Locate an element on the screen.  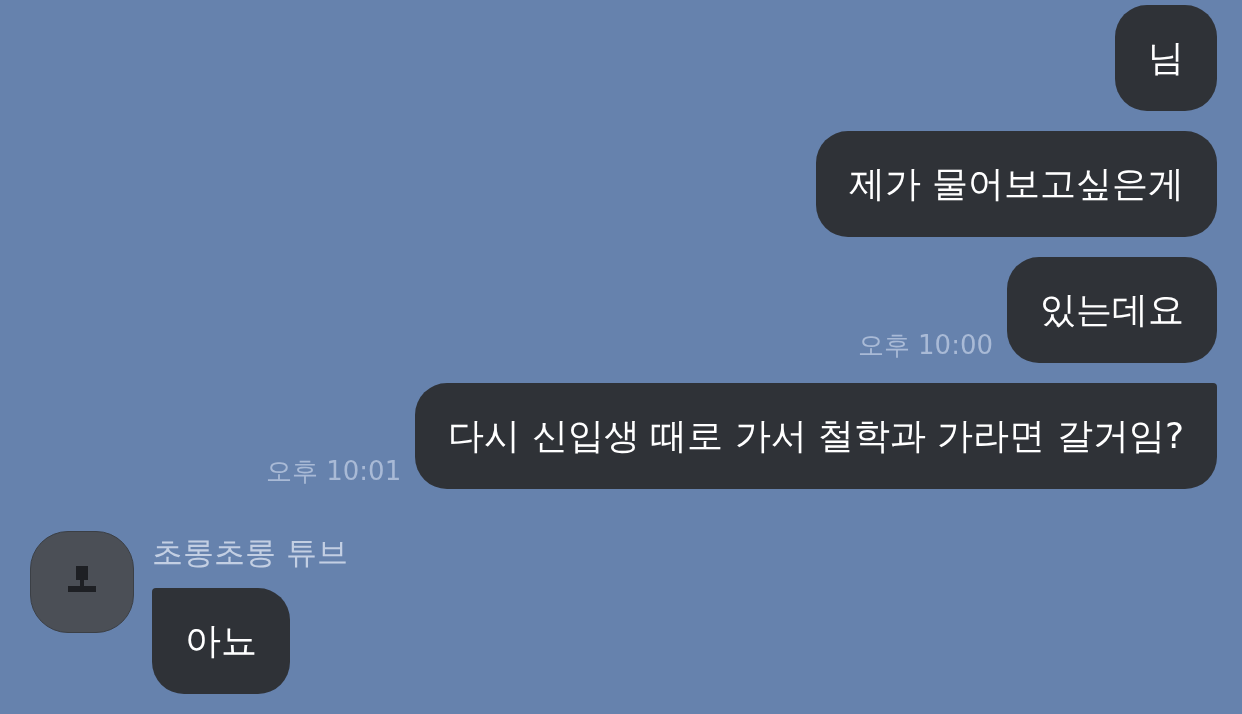
message-time: 오후 10:00 is located at coordinates (925, 345).